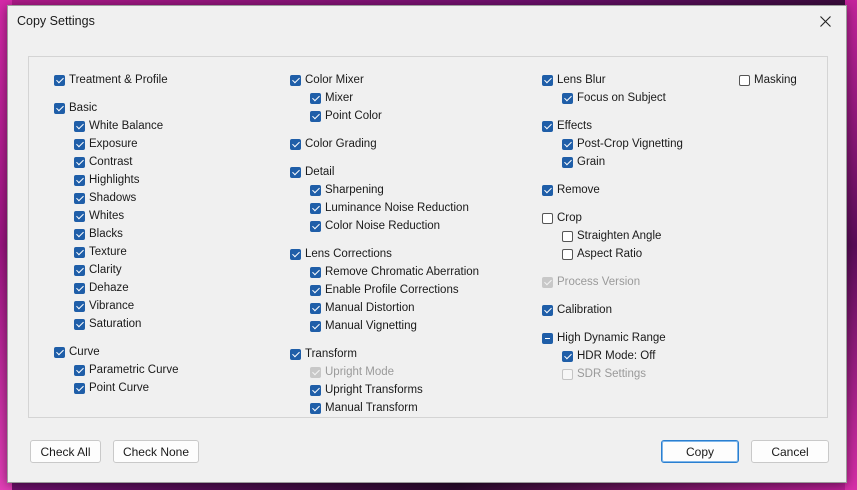  Describe the element at coordinates (116, 352) in the screenshot. I see `option-curve: Curve` at that location.